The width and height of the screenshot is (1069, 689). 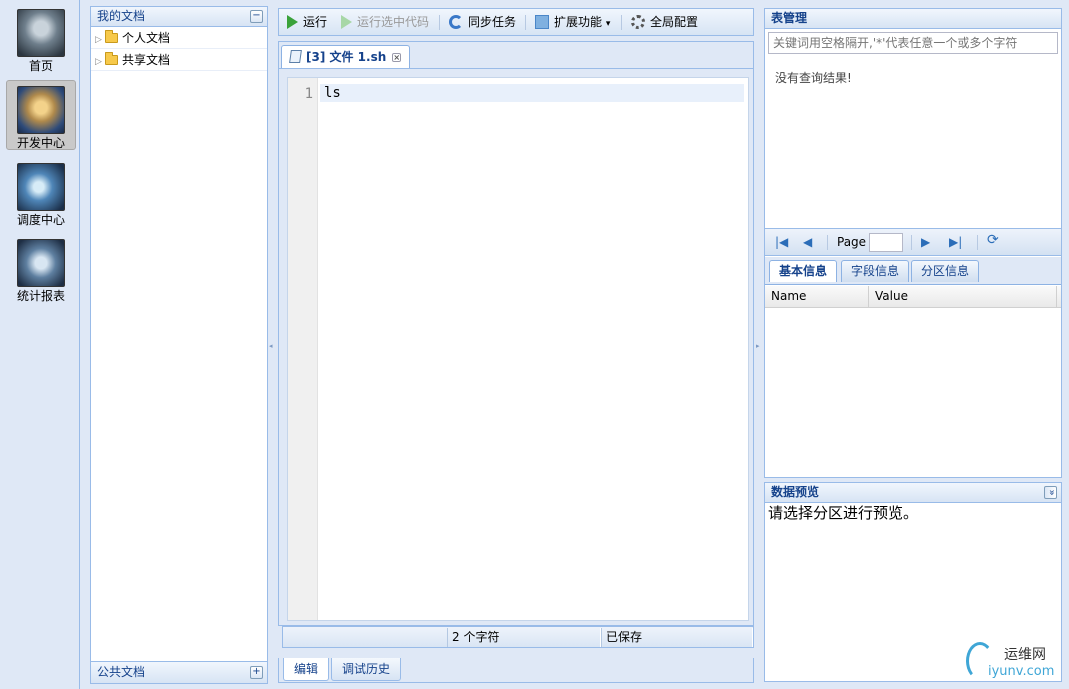 What do you see at coordinates (781, 242) in the screenshot?
I see `first-page-icon: |◀` at bounding box center [781, 242].